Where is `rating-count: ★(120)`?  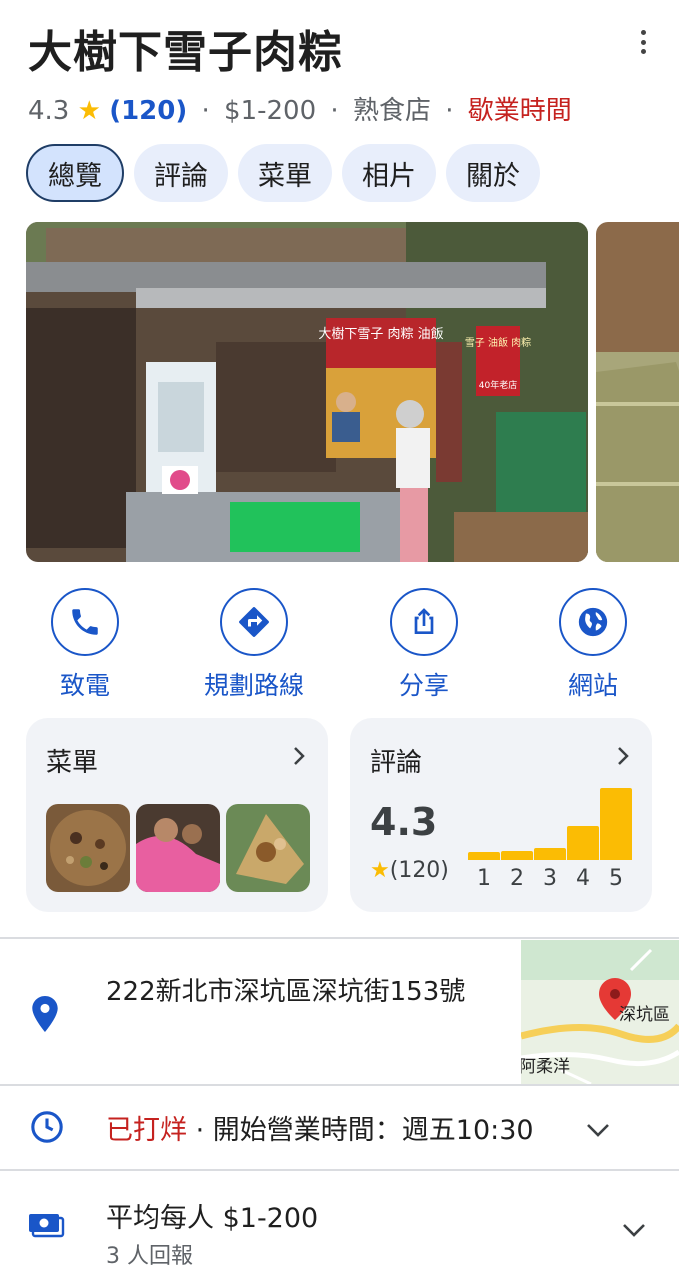 rating-count: ★(120) is located at coordinates (409, 870).